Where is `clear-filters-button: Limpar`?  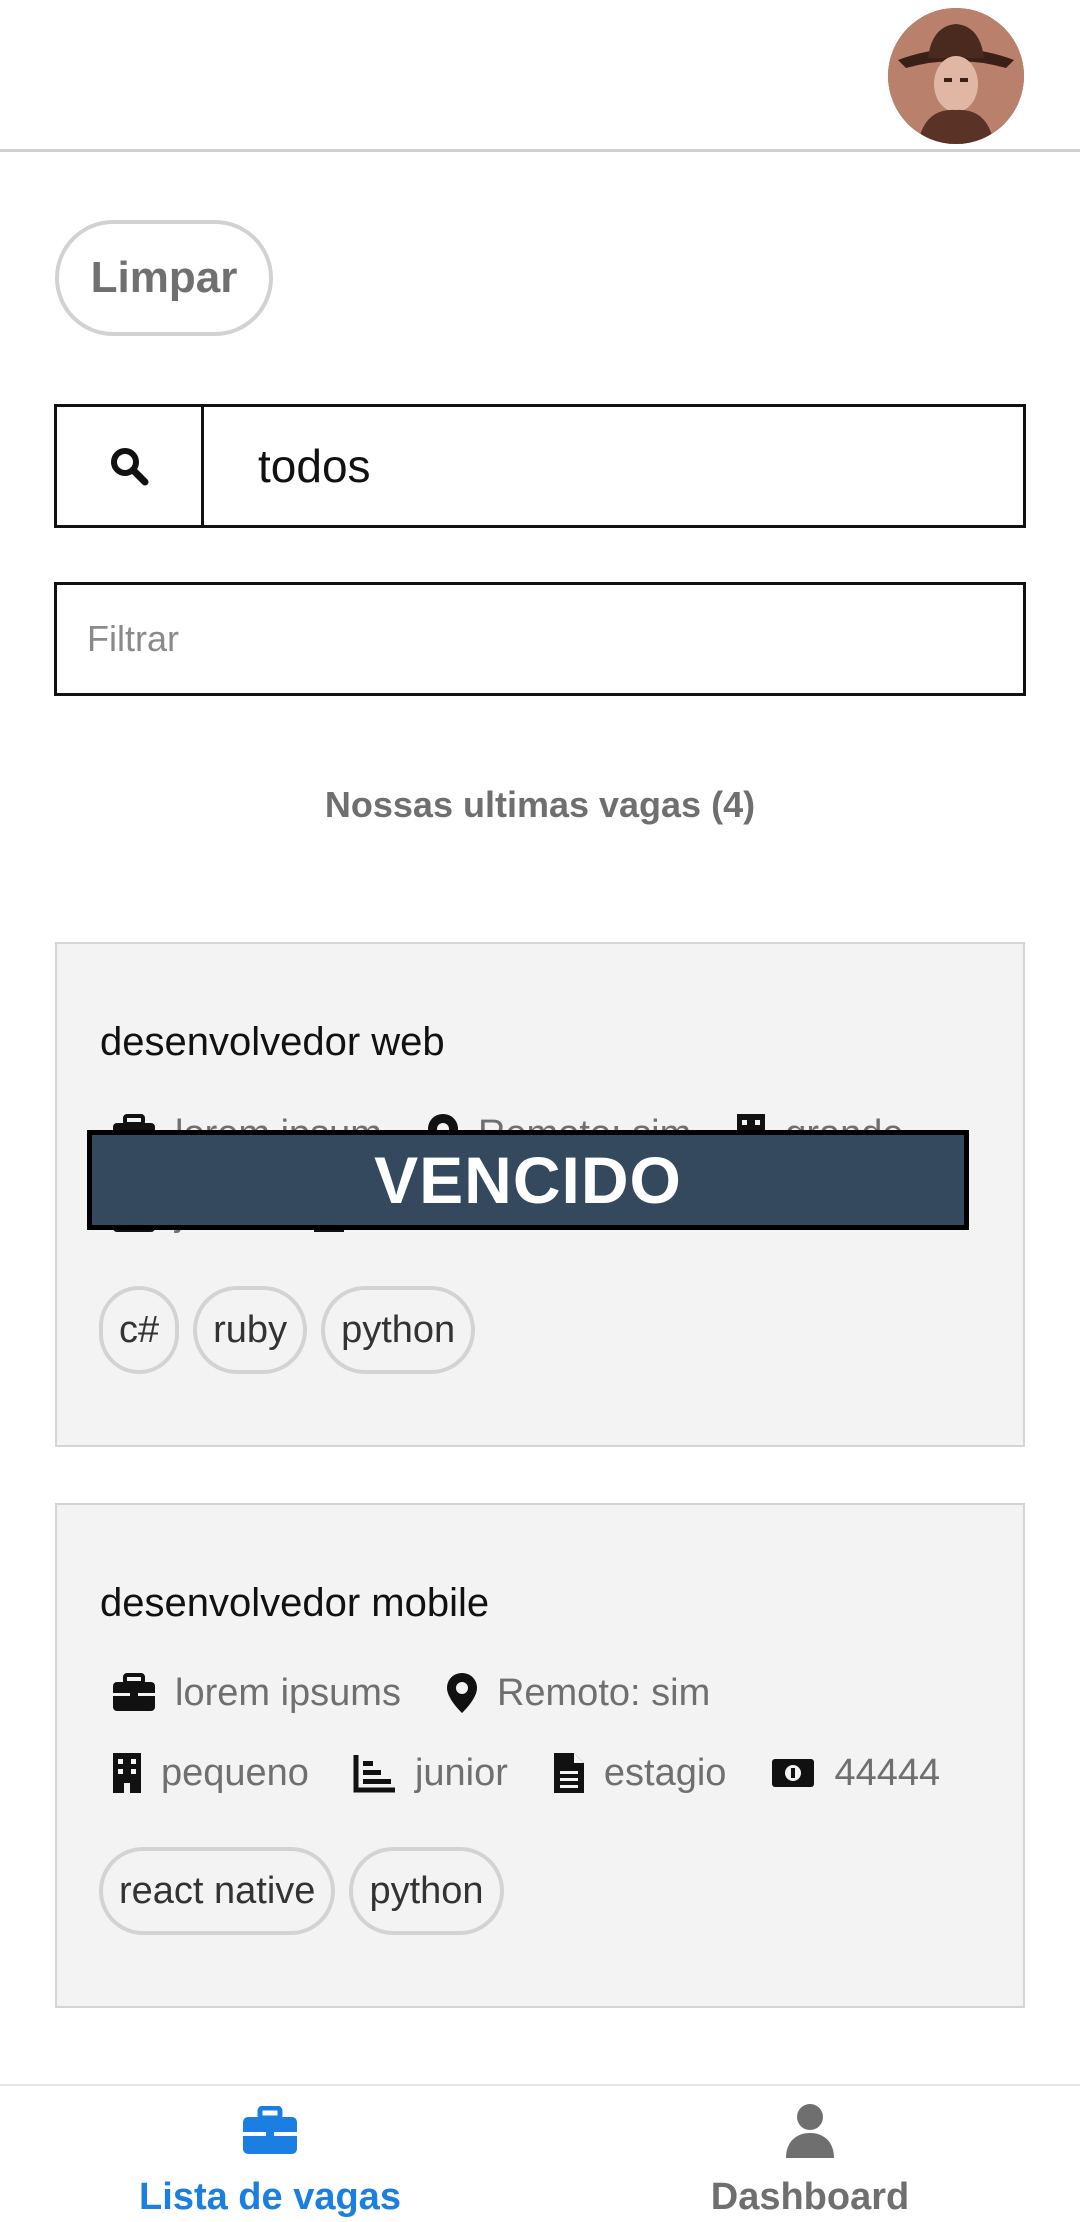
clear-filters-button: Limpar is located at coordinates (164, 278).